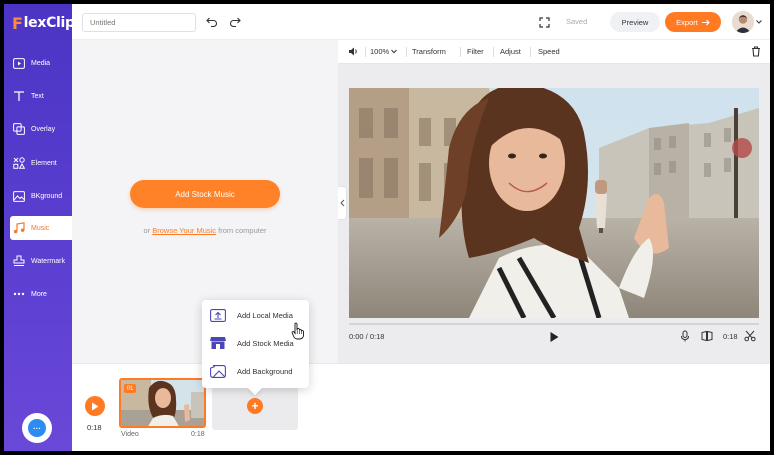 The width and height of the screenshot is (774, 455). Describe the element at coordinates (577, 21) in the screenshot. I see `saved-status: Saved` at that location.